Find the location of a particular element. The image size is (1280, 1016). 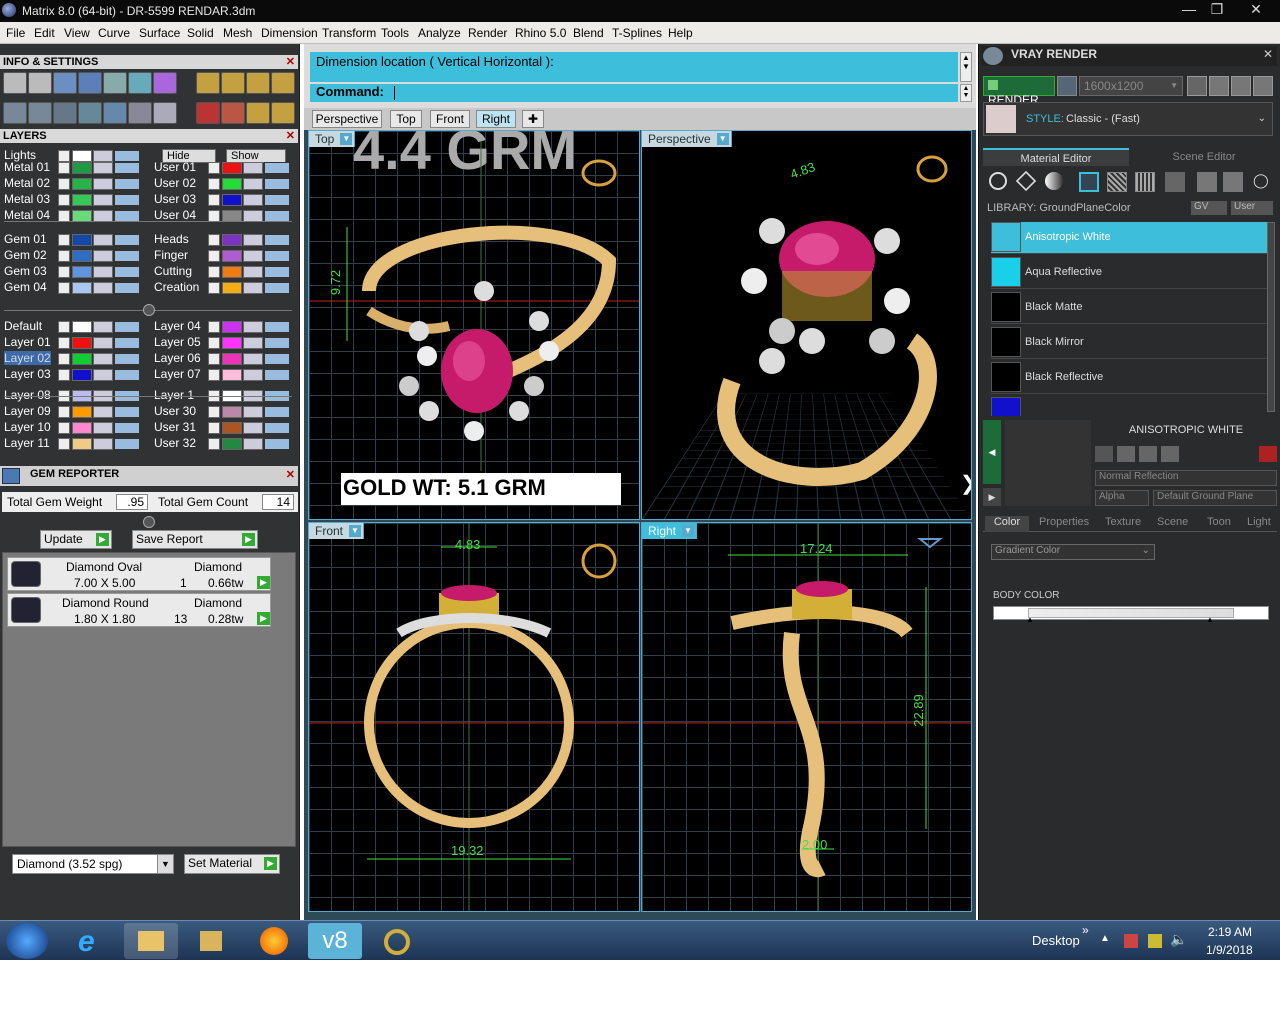

material-item is located at coordinates (1129, 406).